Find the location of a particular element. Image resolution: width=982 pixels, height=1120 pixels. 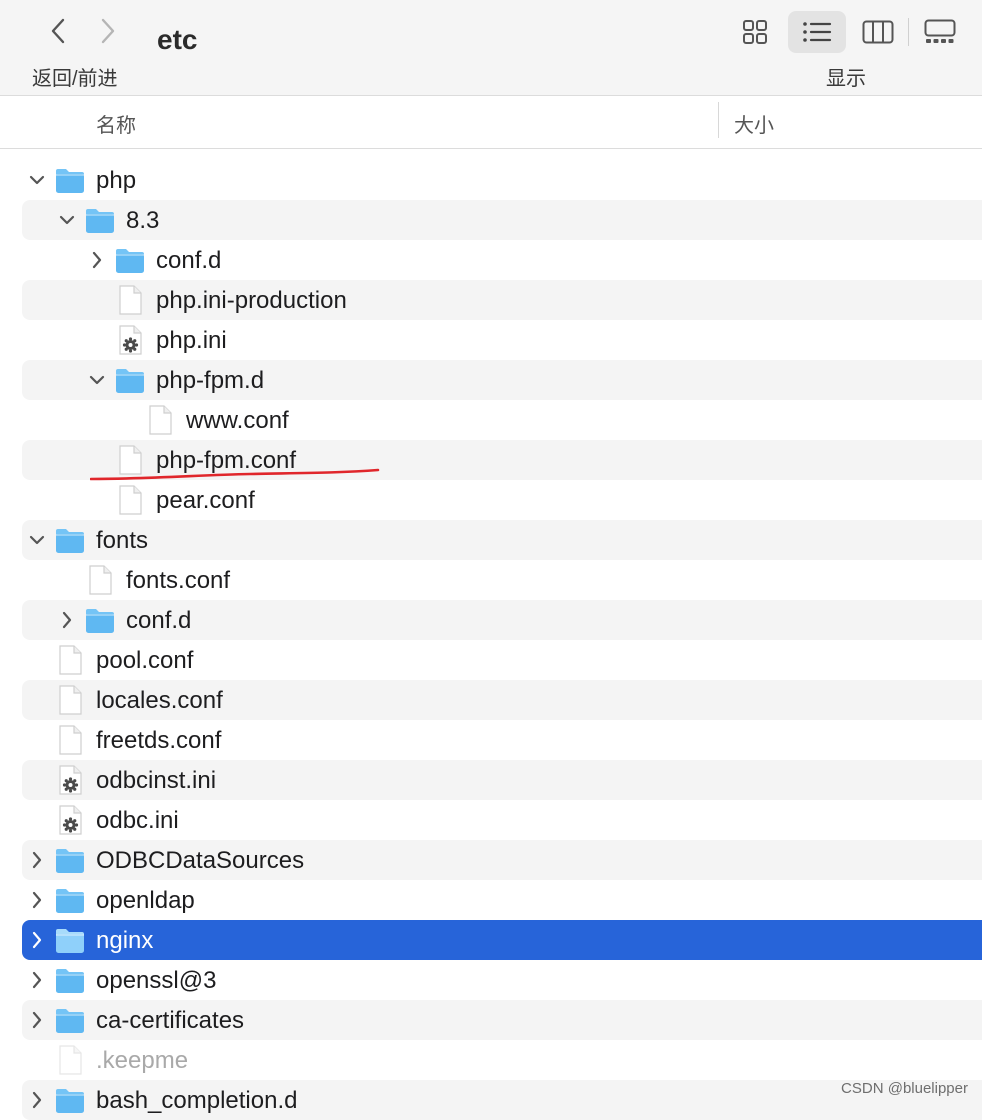

file-name: php is located at coordinates (116, 180).